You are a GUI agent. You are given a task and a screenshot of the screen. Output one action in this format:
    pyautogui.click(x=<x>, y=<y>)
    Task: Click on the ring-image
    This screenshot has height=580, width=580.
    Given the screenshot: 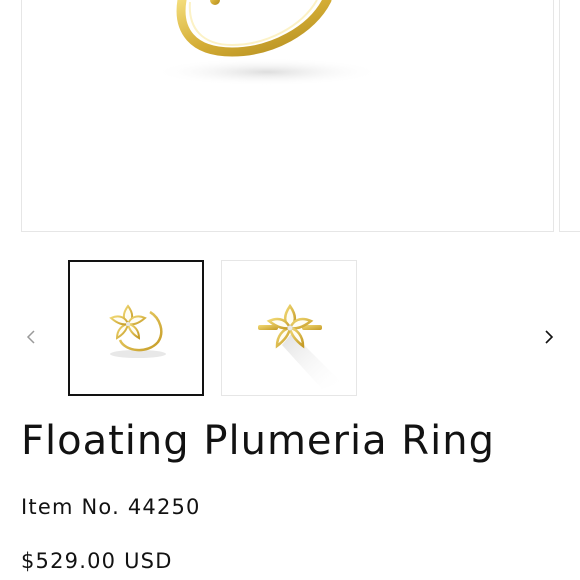 What is the action you would take?
    pyautogui.click(x=267, y=43)
    